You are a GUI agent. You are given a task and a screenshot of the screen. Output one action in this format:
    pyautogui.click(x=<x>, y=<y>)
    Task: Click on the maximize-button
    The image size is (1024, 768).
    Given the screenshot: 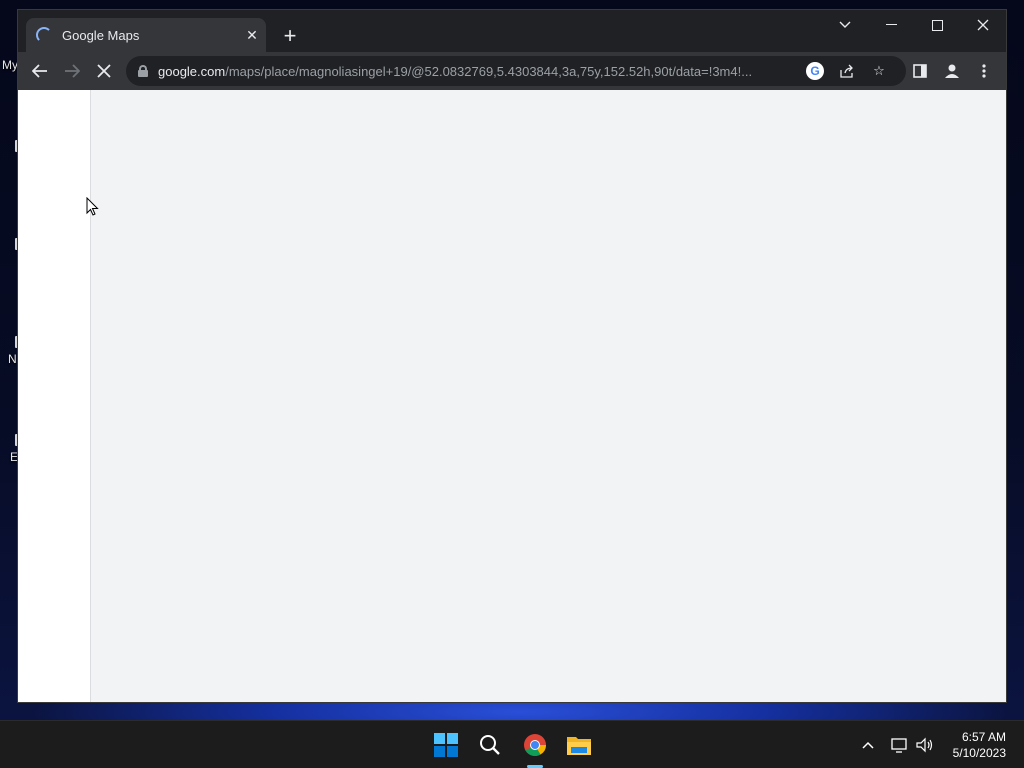 What is the action you would take?
    pyautogui.click(x=937, y=25)
    